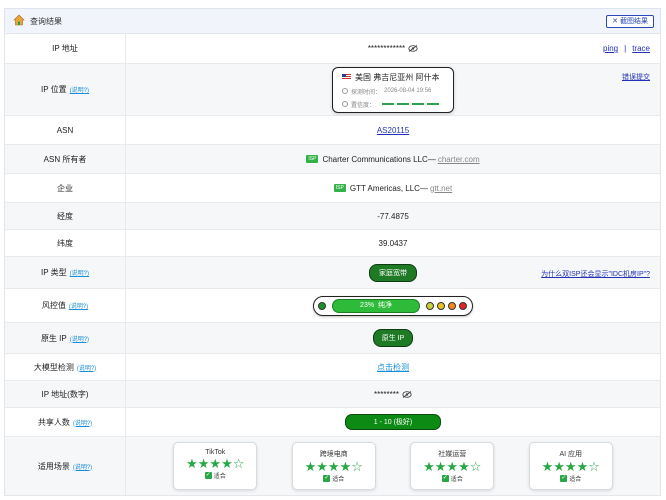 The height and width of the screenshot is (500, 666). Describe the element at coordinates (634, 21) in the screenshot. I see `screenshot-button-label: 截图结果` at that location.